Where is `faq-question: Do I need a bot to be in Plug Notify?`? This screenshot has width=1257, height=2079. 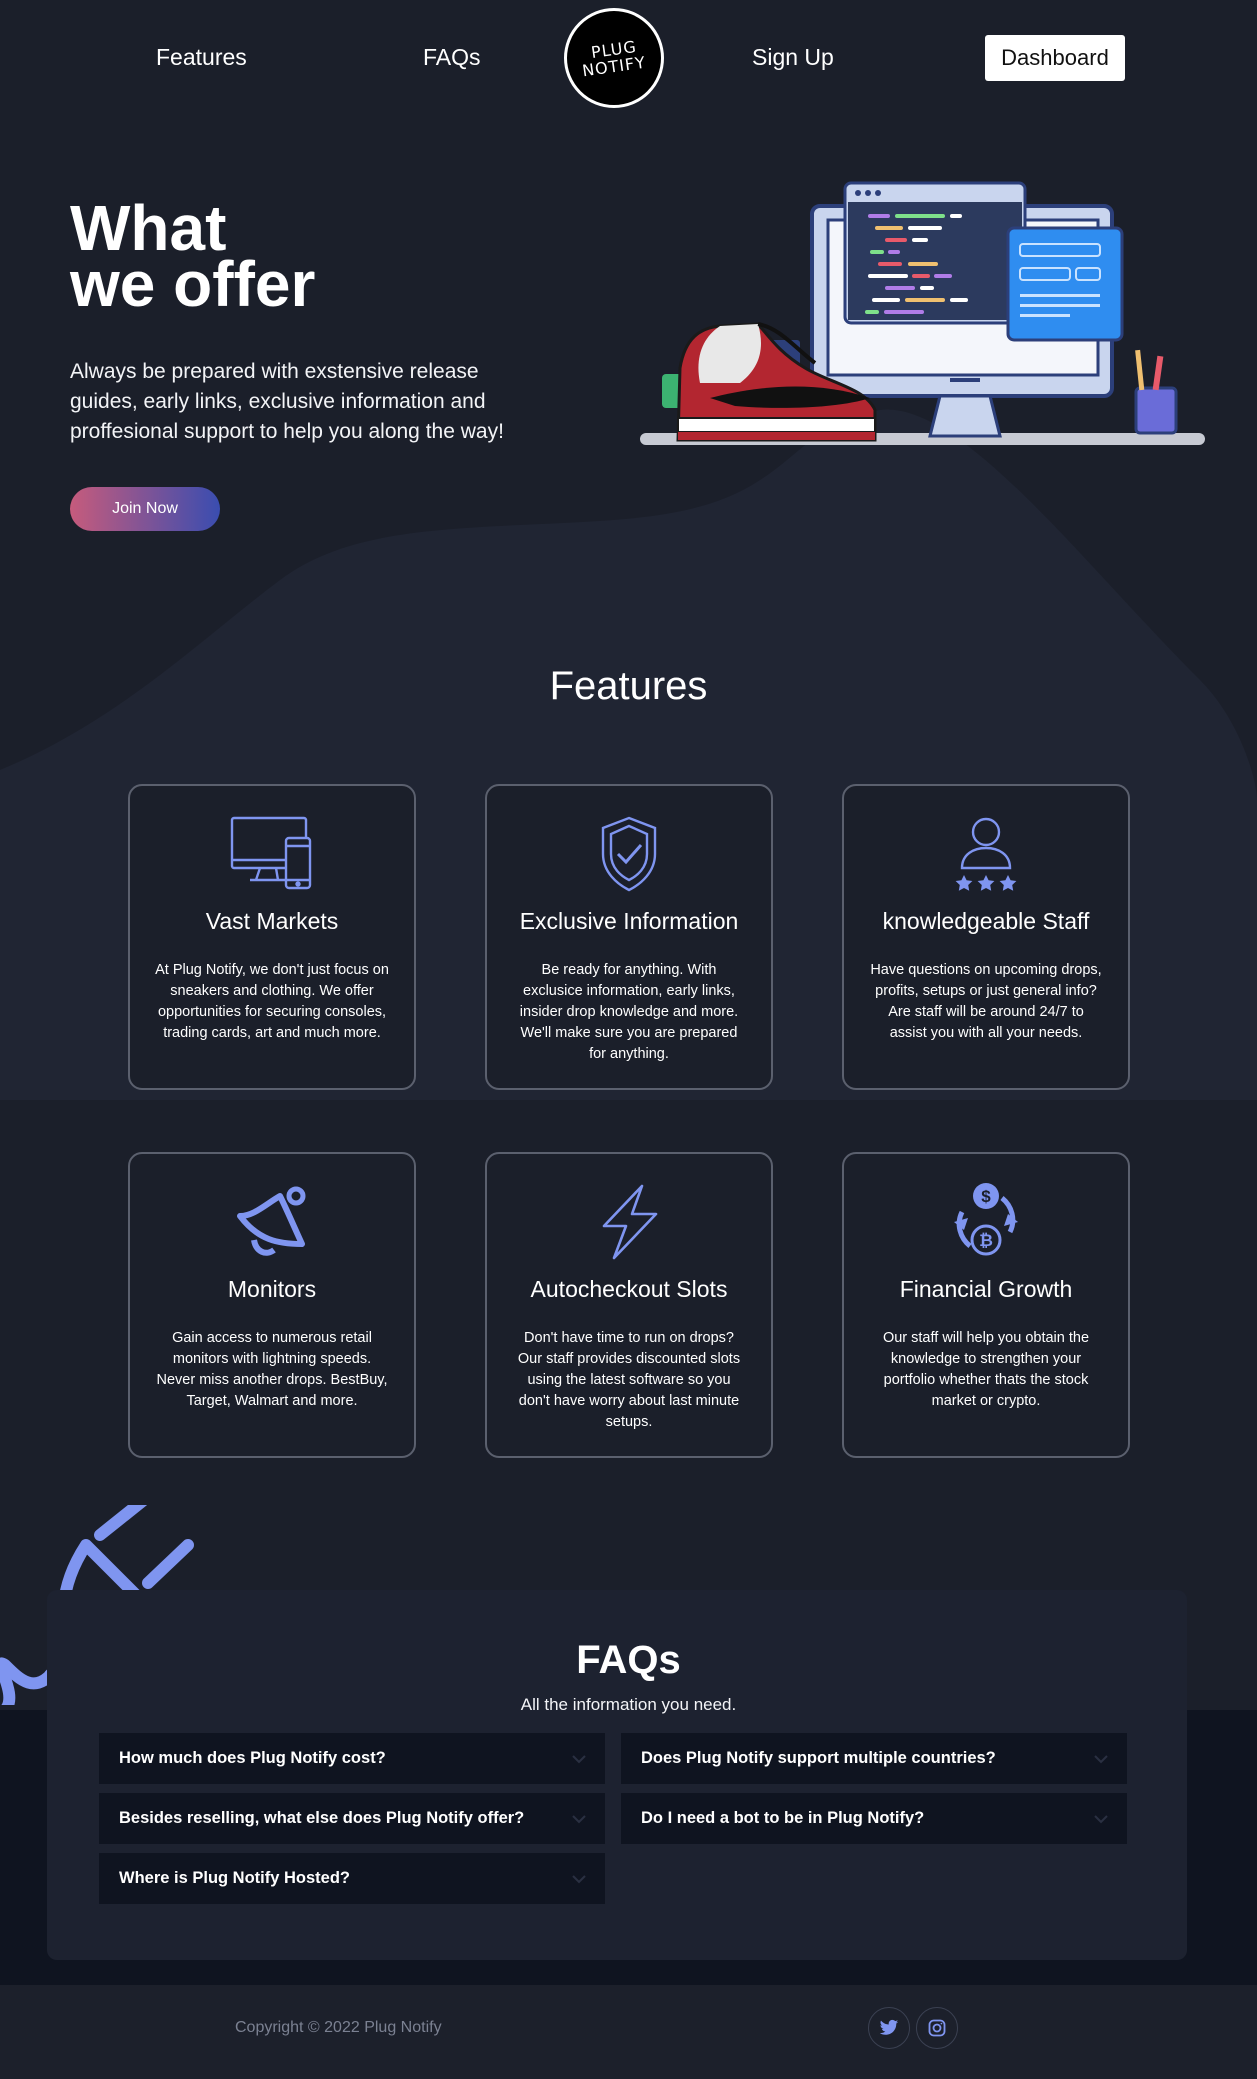 faq-question: Do I need a bot to be in Plug Notify? is located at coordinates (783, 1818).